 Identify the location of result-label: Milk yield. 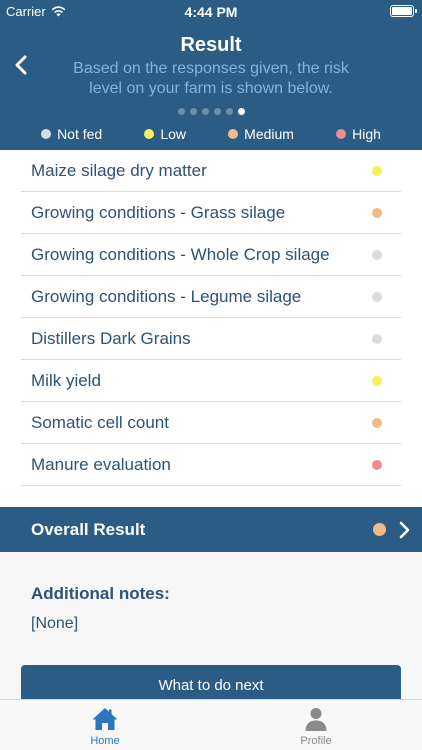
(66, 380).